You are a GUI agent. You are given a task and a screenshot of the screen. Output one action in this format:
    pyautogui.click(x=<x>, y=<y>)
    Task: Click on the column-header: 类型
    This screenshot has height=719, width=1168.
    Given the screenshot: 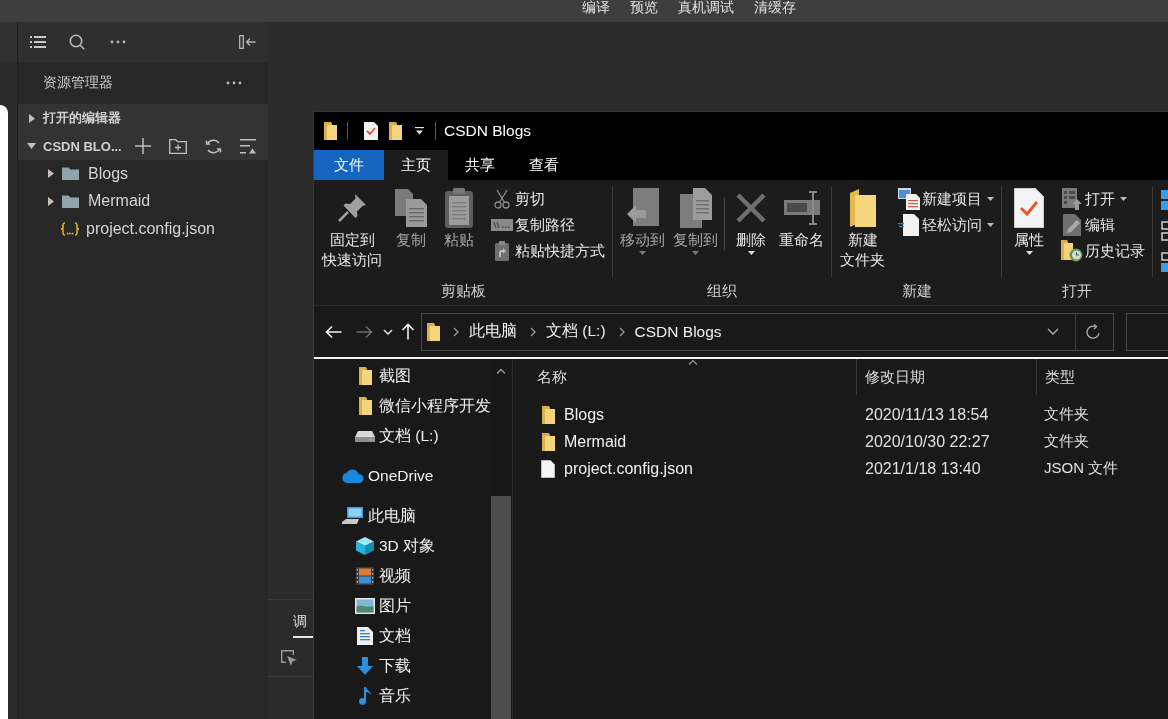 What is the action you would take?
    pyautogui.click(x=1102, y=377)
    